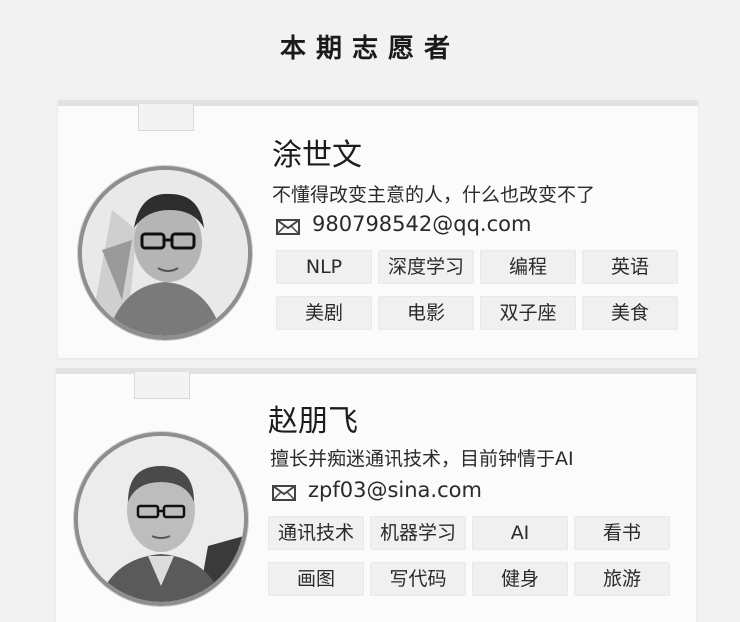 This screenshot has width=740, height=622. Describe the element at coordinates (520, 533) in the screenshot. I see `tag: AI` at that location.